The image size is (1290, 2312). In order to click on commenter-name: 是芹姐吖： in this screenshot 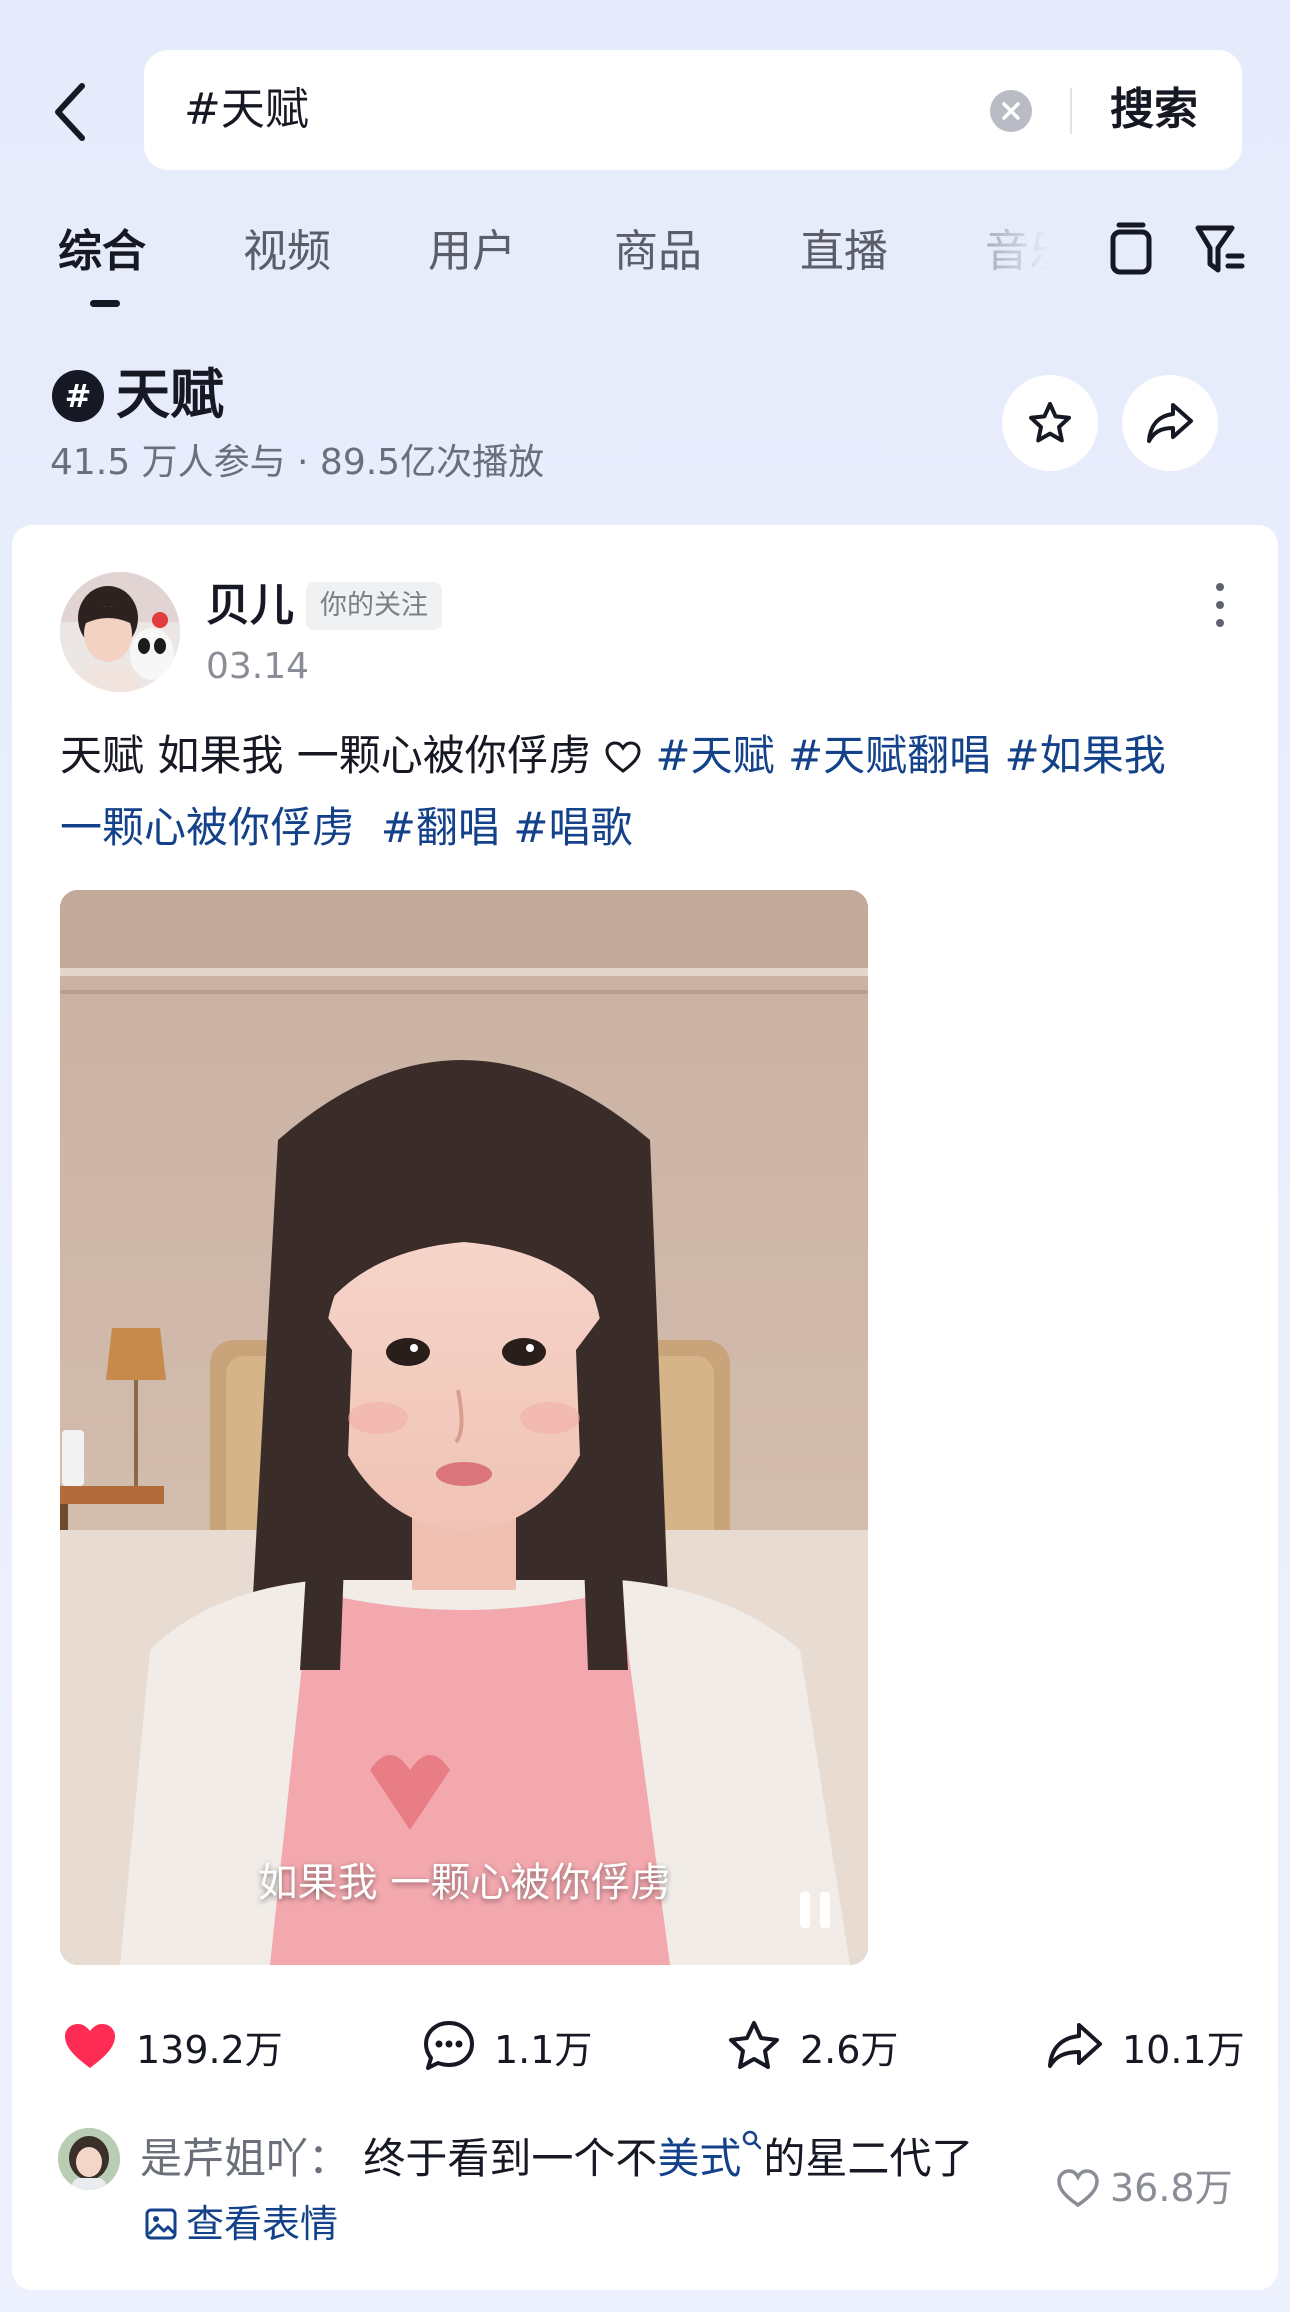, I will do `click(245, 2158)`.